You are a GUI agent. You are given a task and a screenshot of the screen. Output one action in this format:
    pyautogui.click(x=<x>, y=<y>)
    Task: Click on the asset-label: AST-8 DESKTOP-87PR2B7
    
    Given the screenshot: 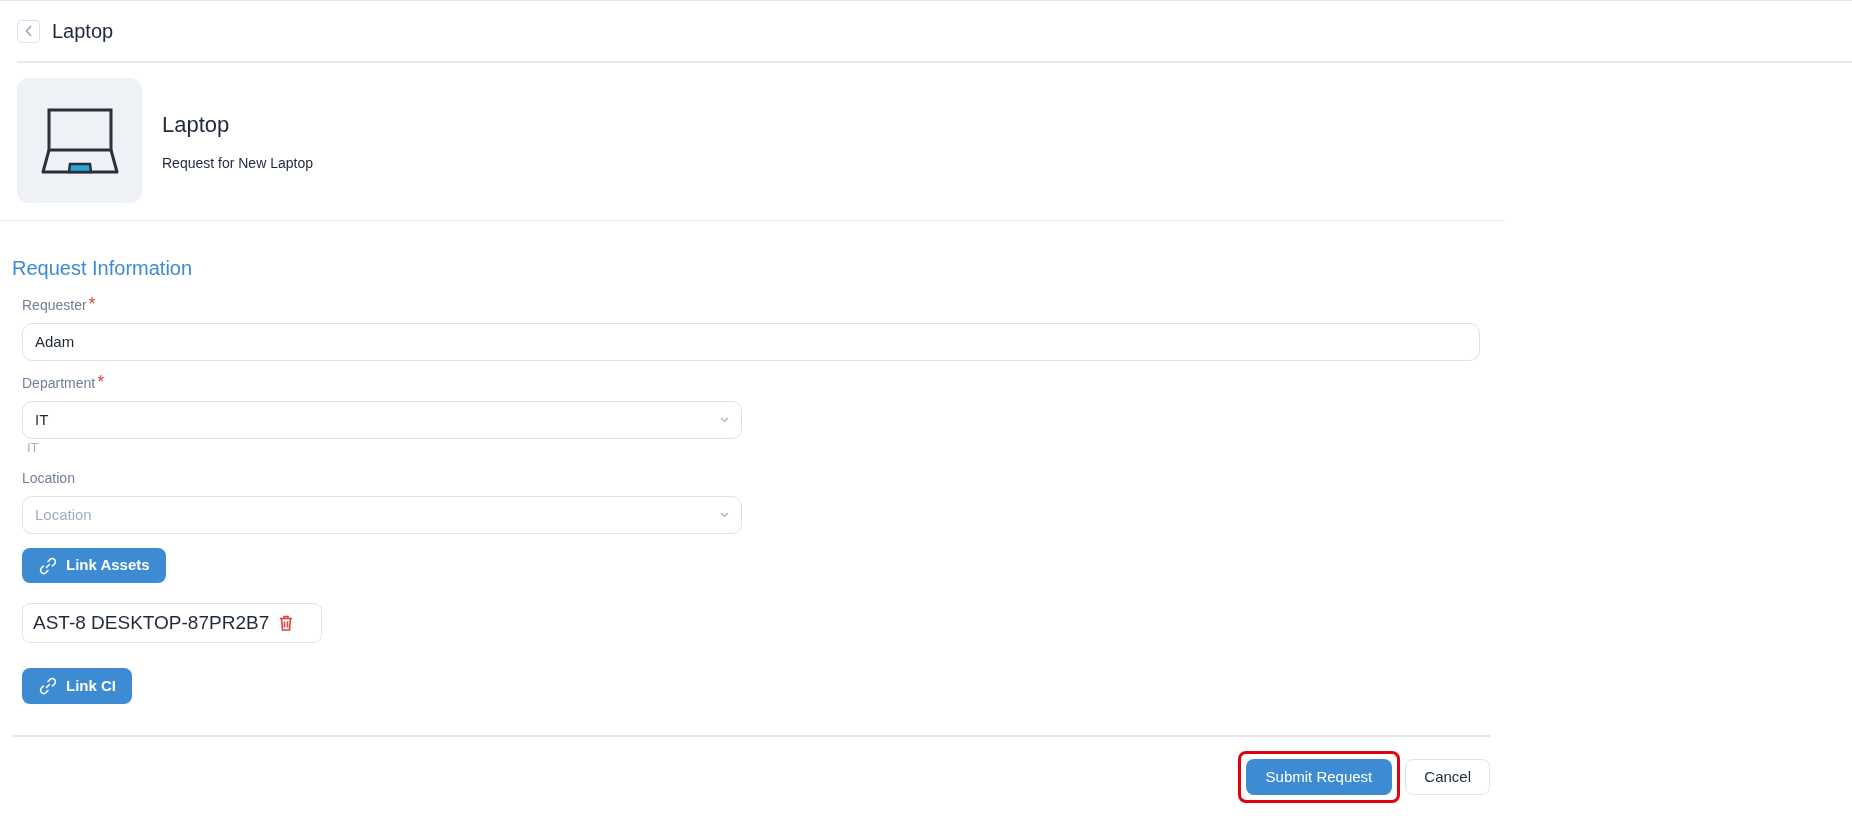 What is the action you would take?
    pyautogui.click(x=151, y=622)
    